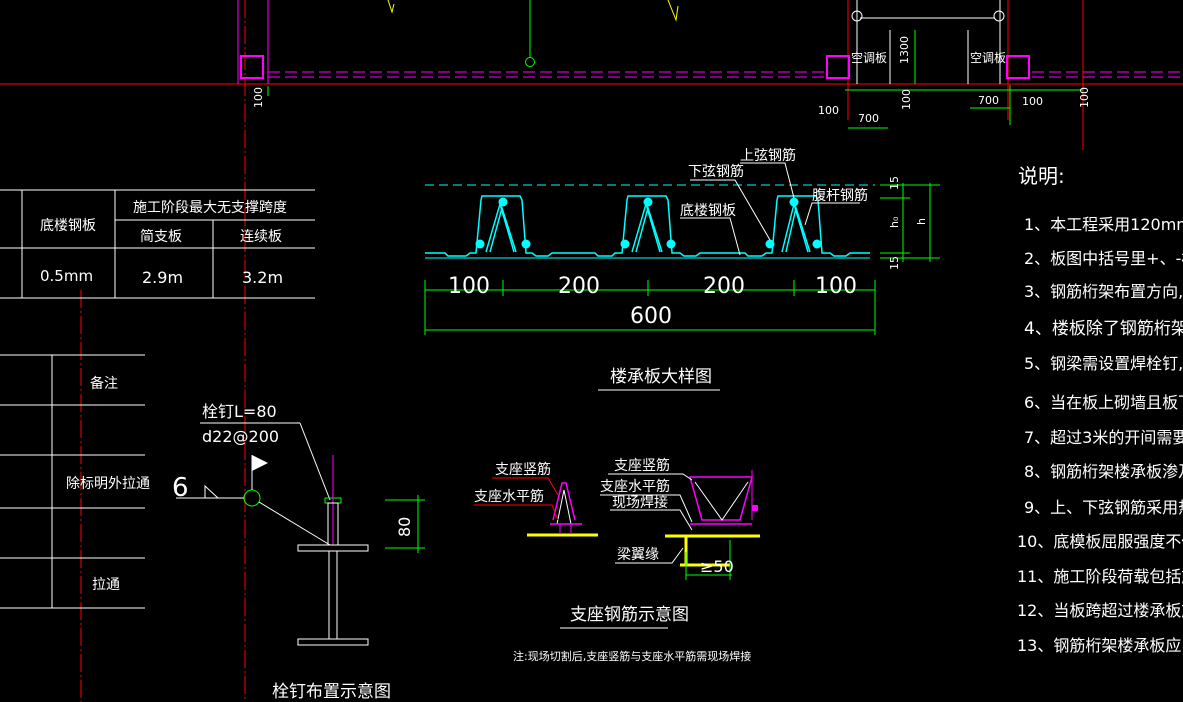  I want to click on leader-deck-plate, so click(710, 236).